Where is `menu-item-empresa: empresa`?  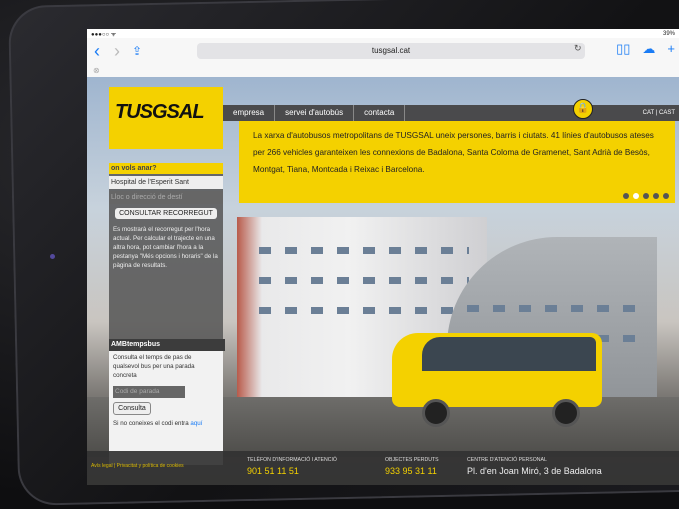
menu-item-empresa: empresa is located at coordinates (249, 113).